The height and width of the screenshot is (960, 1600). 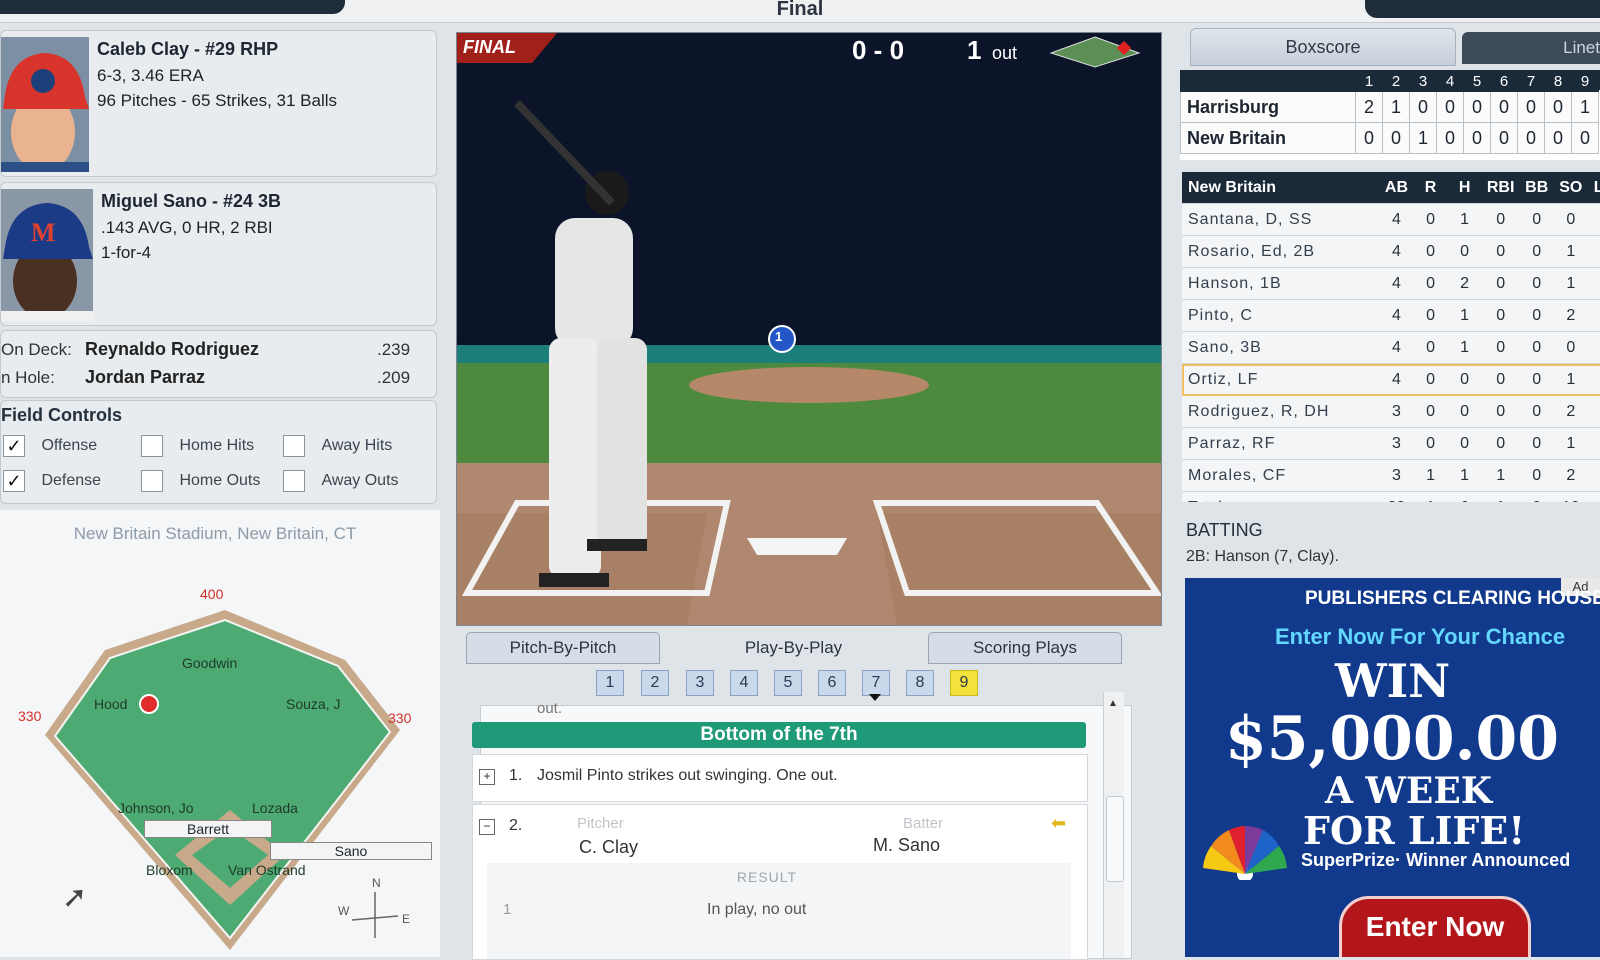 I want to click on fielder-ss: Johnson, Jo, so click(x=156, y=808).